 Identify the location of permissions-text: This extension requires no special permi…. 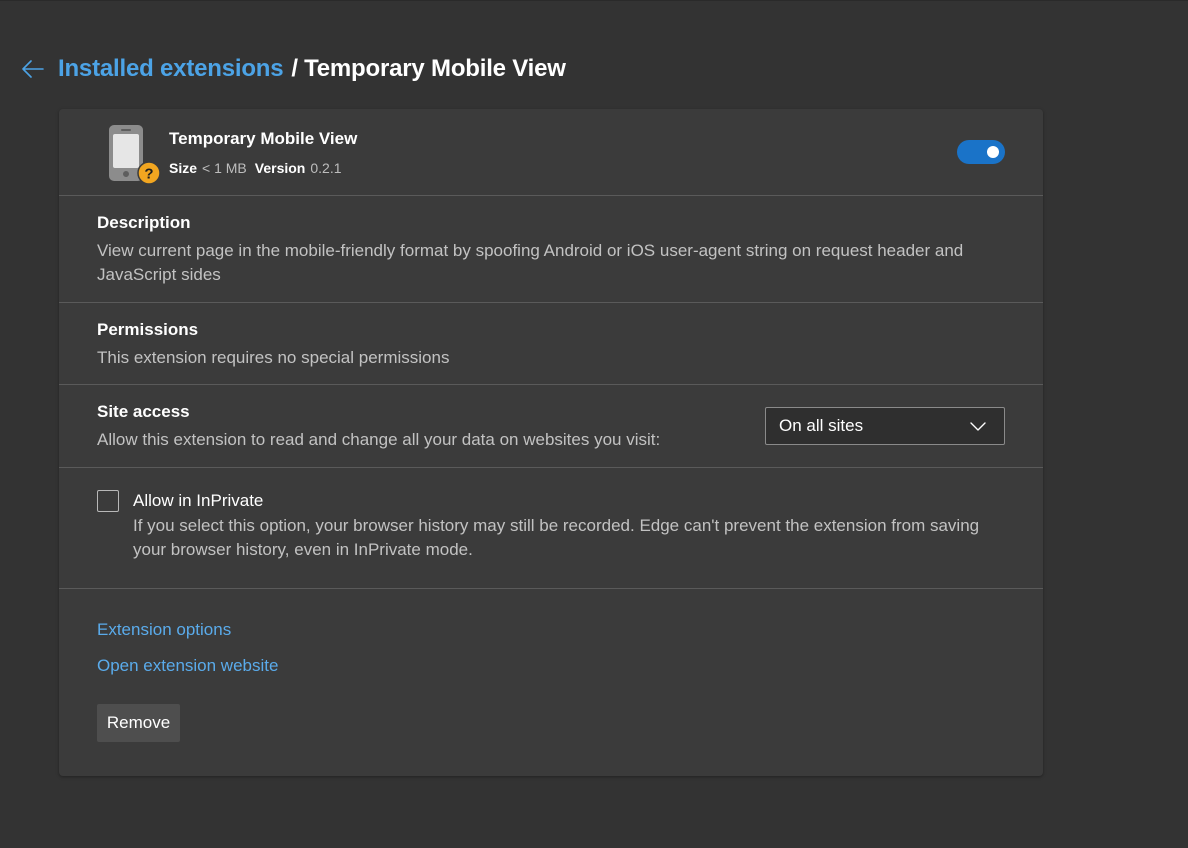
(273, 357).